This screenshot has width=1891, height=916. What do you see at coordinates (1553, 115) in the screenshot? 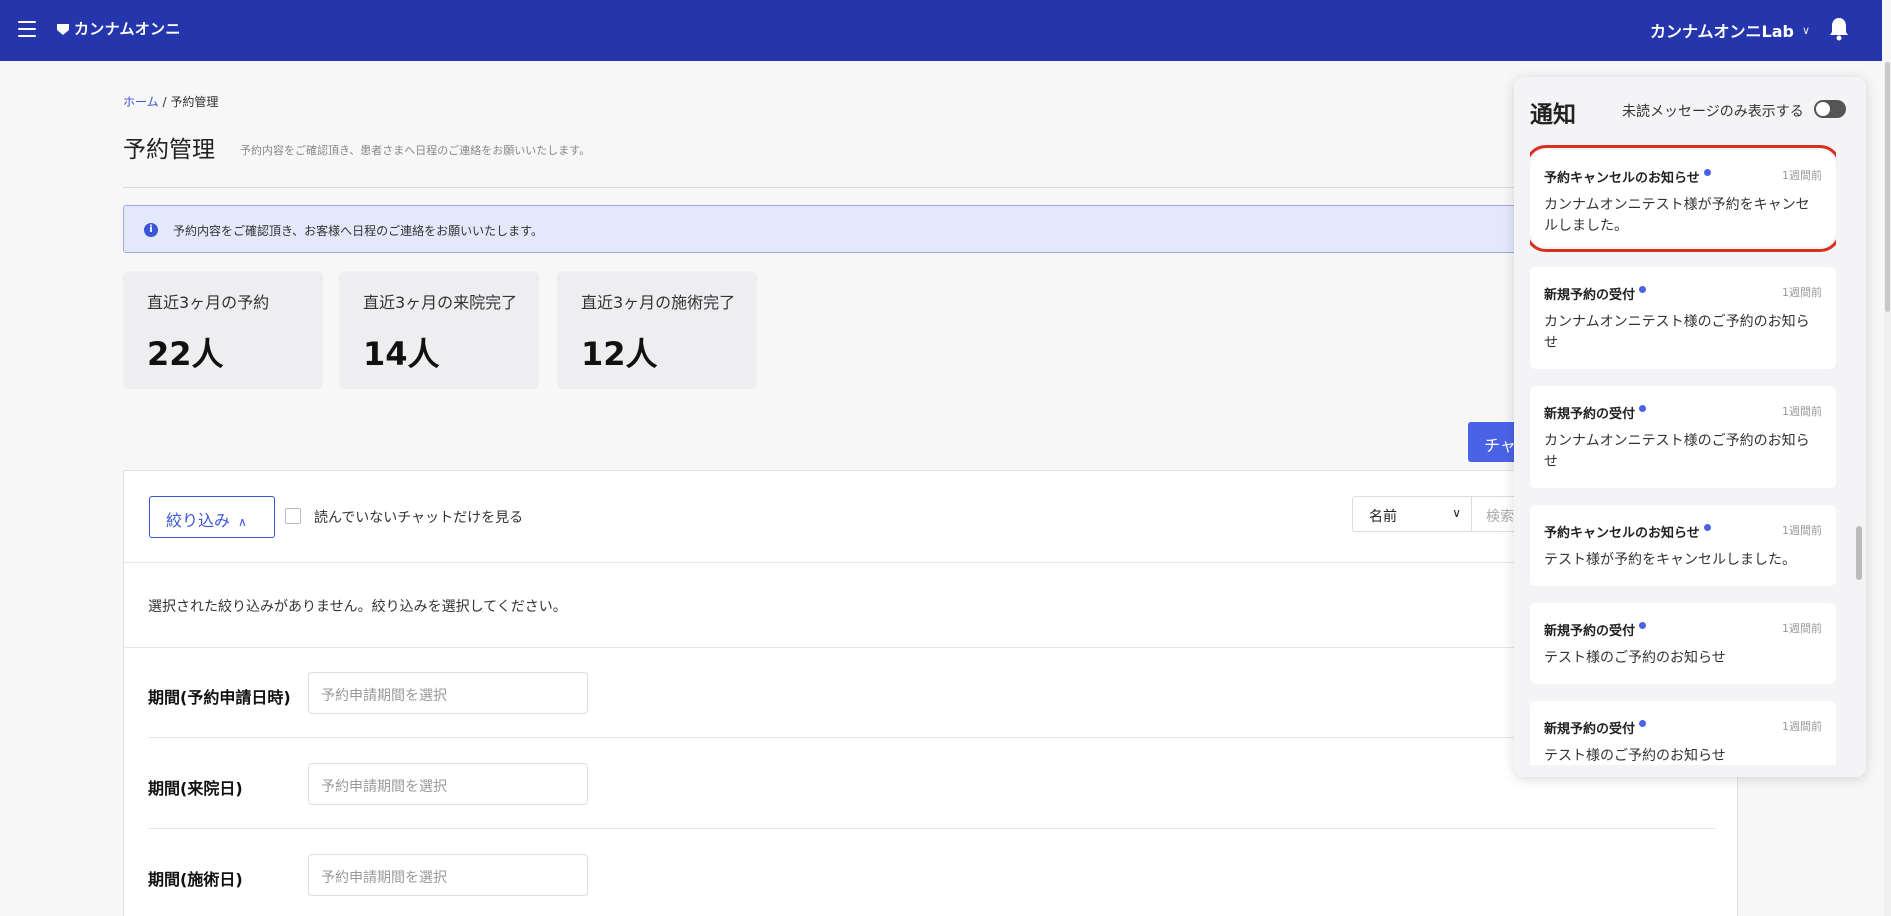
I see `notification-panel-title: 通知` at bounding box center [1553, 115].